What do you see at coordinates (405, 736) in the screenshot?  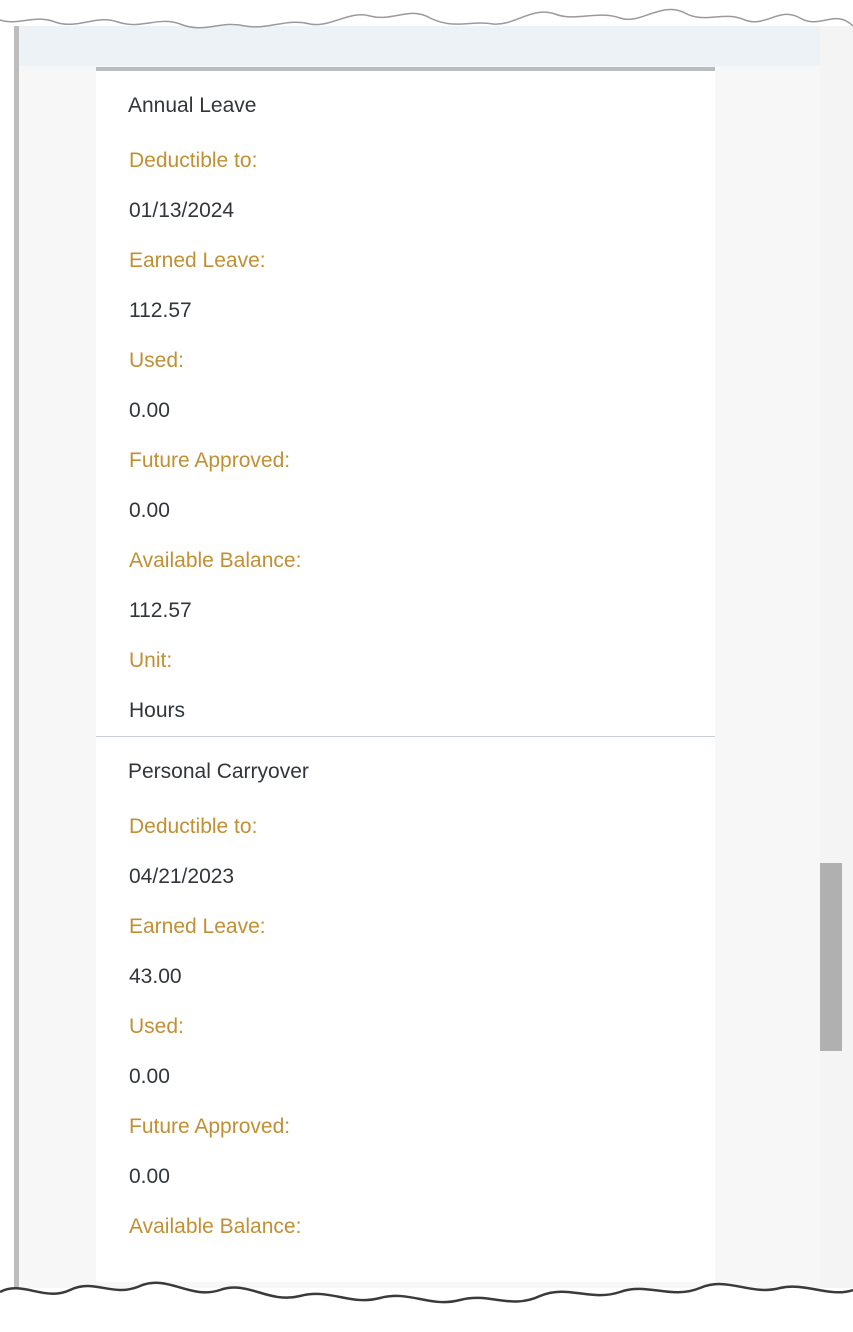 I see `group-divider` at bounding box center [405, 736].